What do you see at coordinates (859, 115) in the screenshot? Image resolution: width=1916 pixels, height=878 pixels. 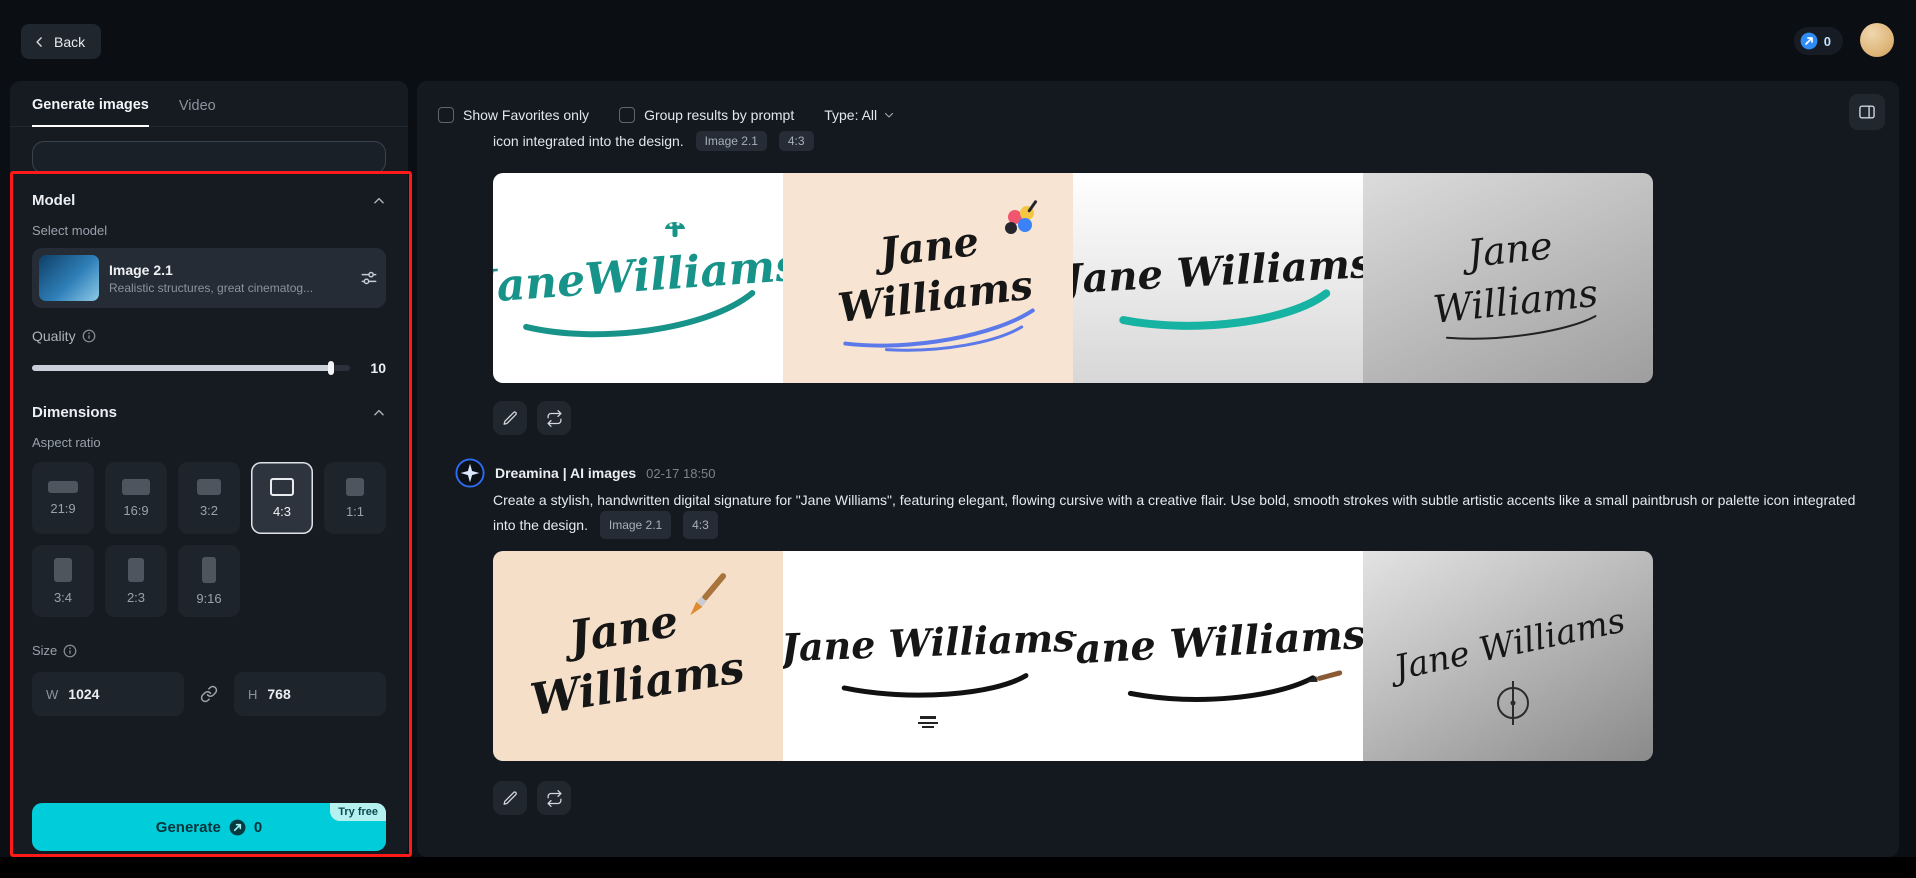 I see `type-dropdown: Type: All` at bounding box center [859, 115].